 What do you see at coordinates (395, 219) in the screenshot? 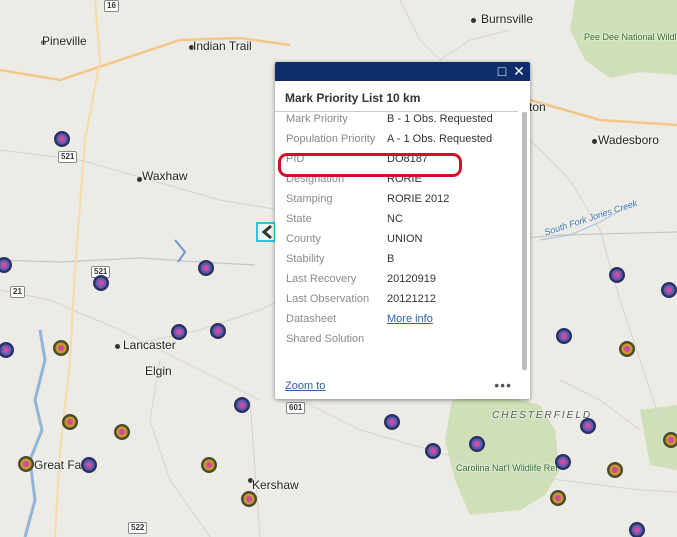
I see `attr-value: NC` at bounding box center [395, 219].